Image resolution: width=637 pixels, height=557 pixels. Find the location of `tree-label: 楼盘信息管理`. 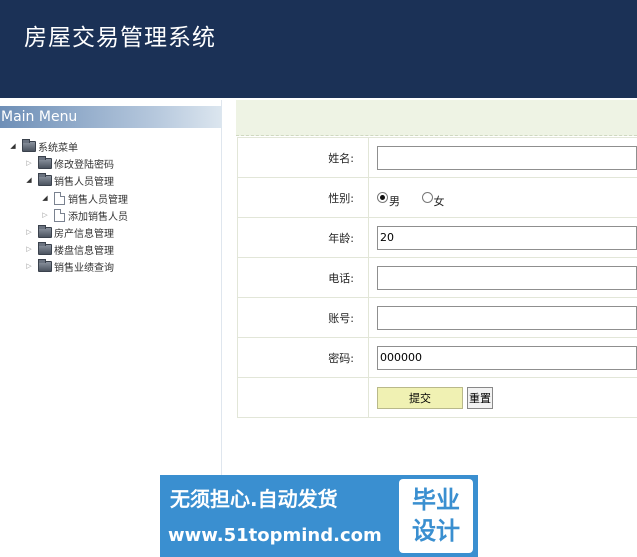

tree-label: 楼盘信息管理 is located at coordinates (84, 251).